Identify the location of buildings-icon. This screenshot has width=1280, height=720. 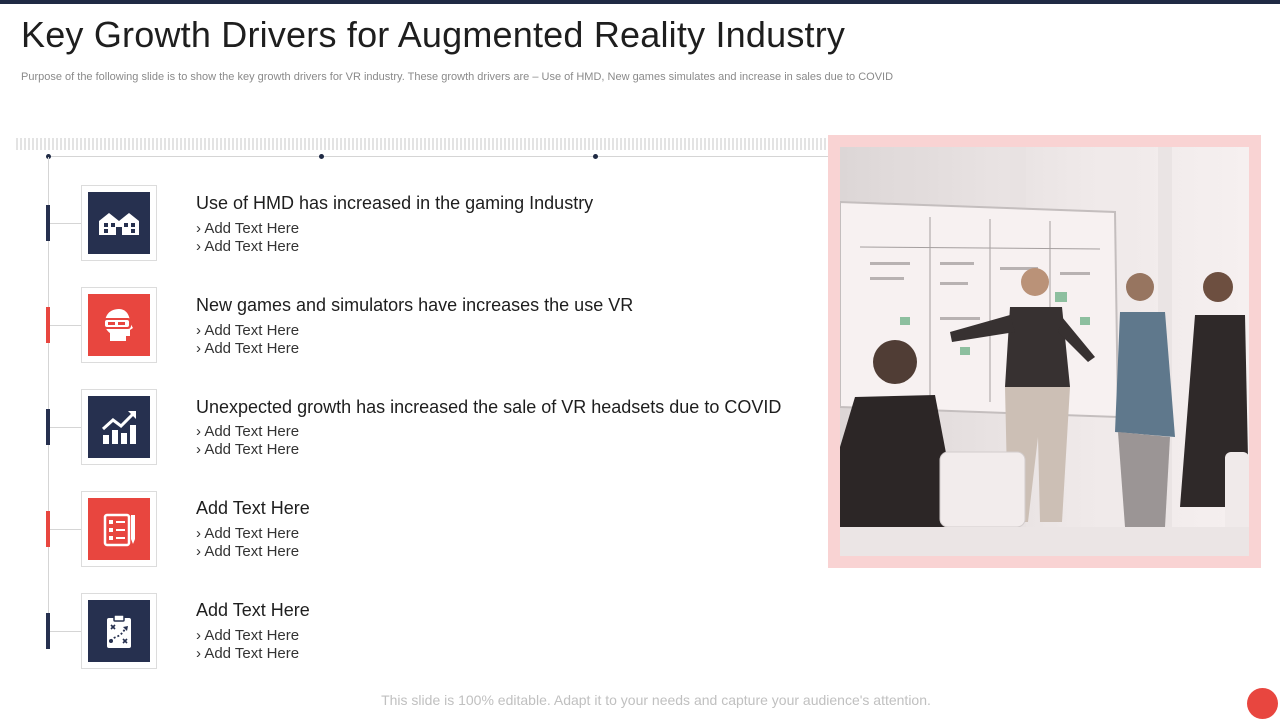
(119, 223).